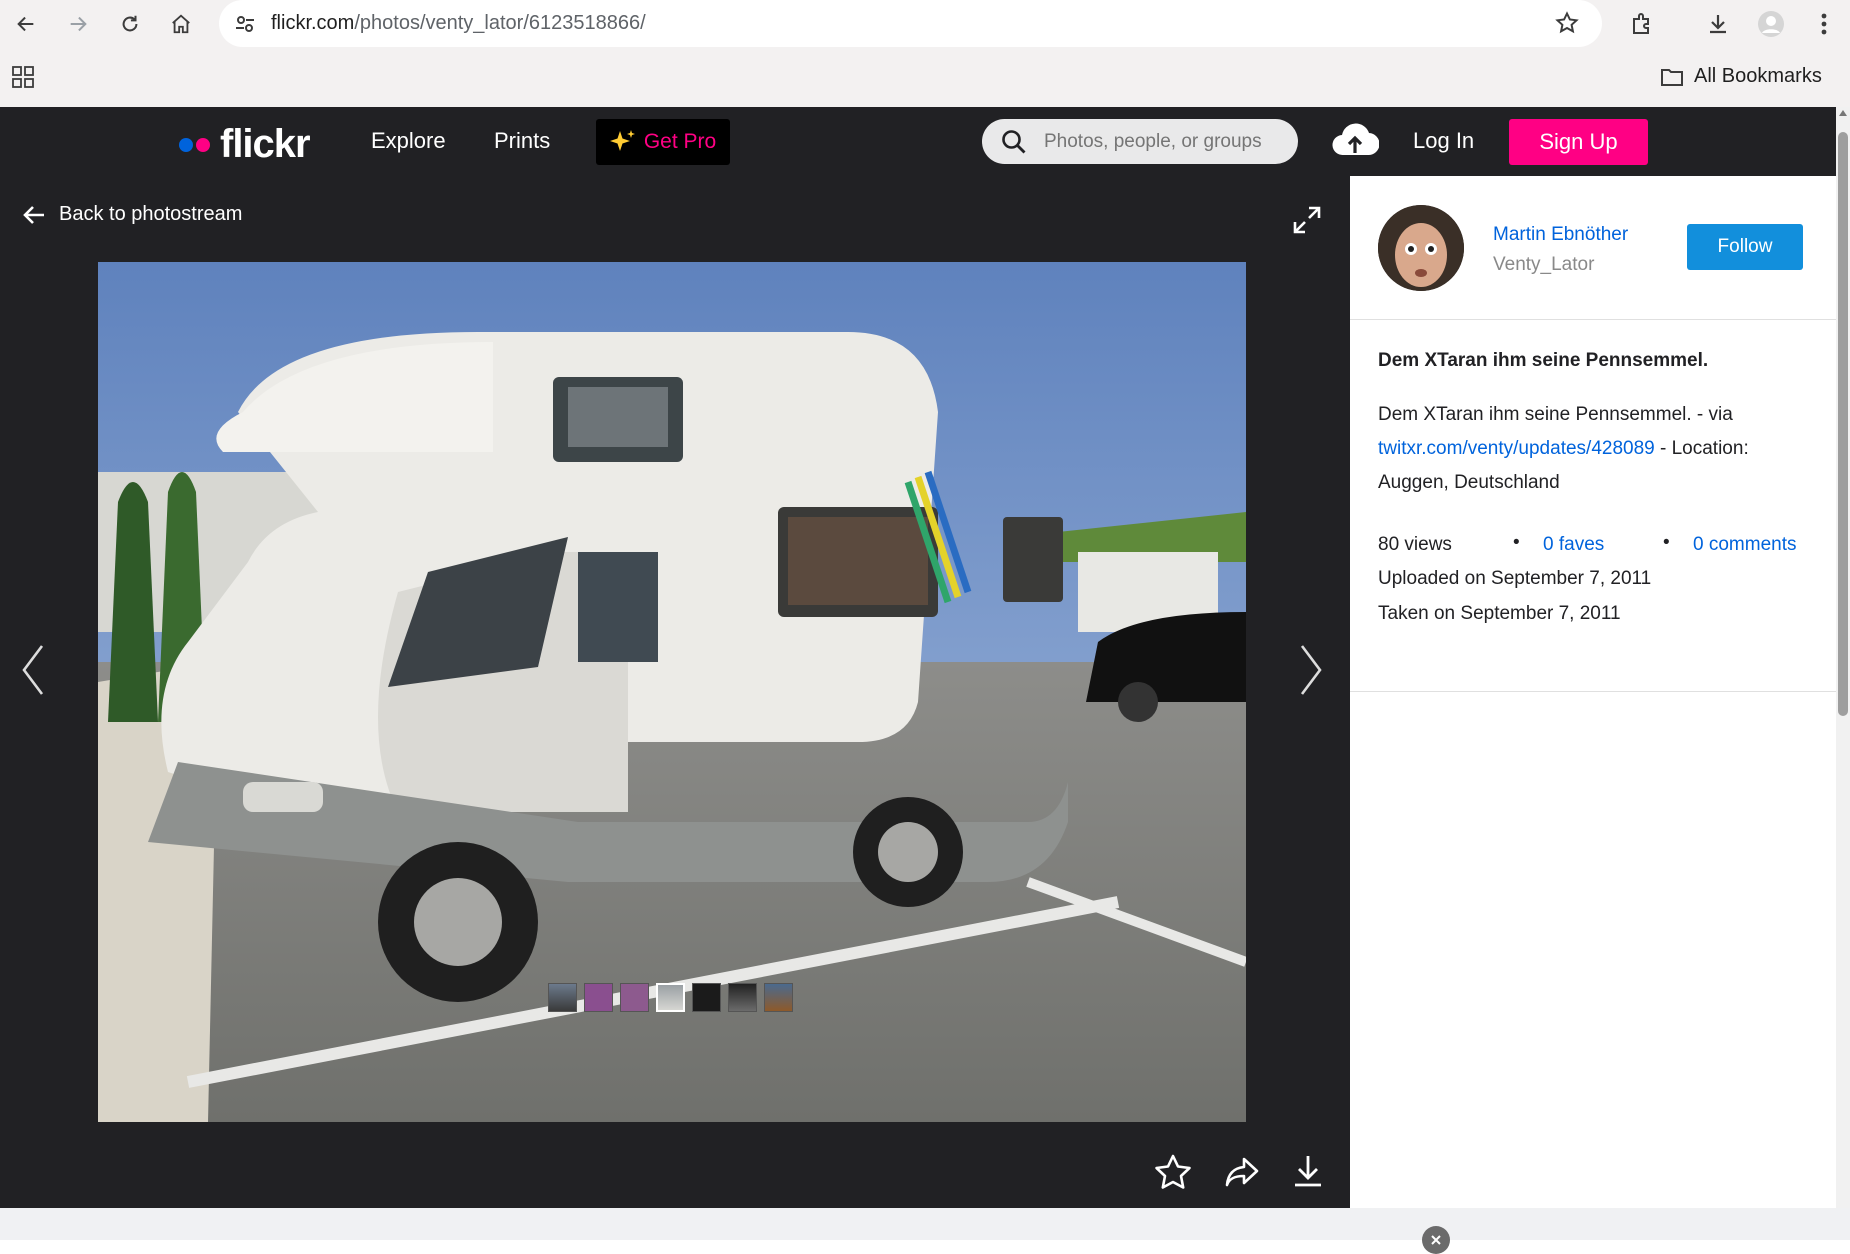 This screenshot has width=1850, height=1254. I want to click on search-icon, so click(1014, 142).